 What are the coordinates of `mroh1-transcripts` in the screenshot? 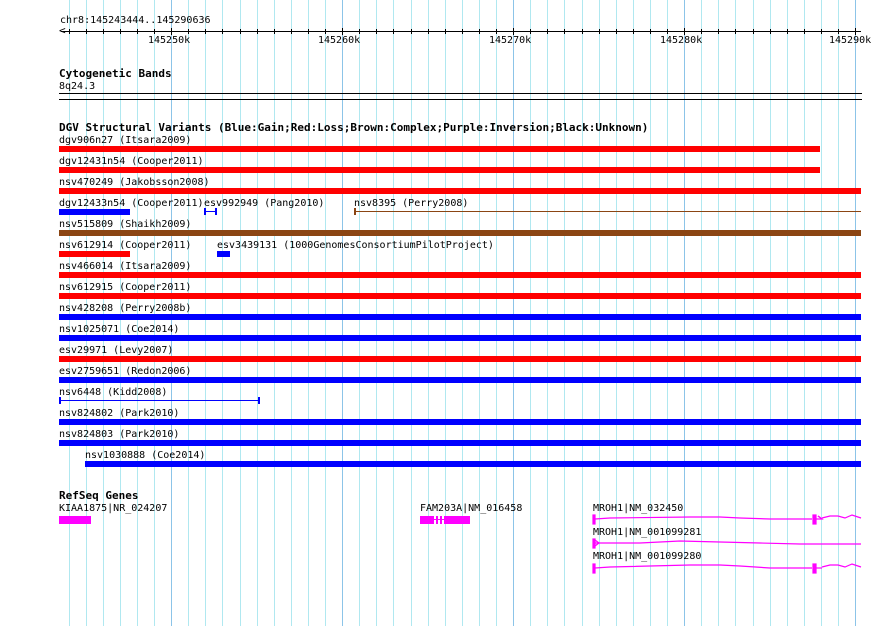 It's located at (727, 544).